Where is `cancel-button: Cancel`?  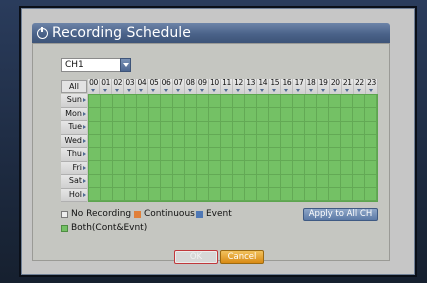 cancel-button: Cancel is located at coordinates (242, 257).